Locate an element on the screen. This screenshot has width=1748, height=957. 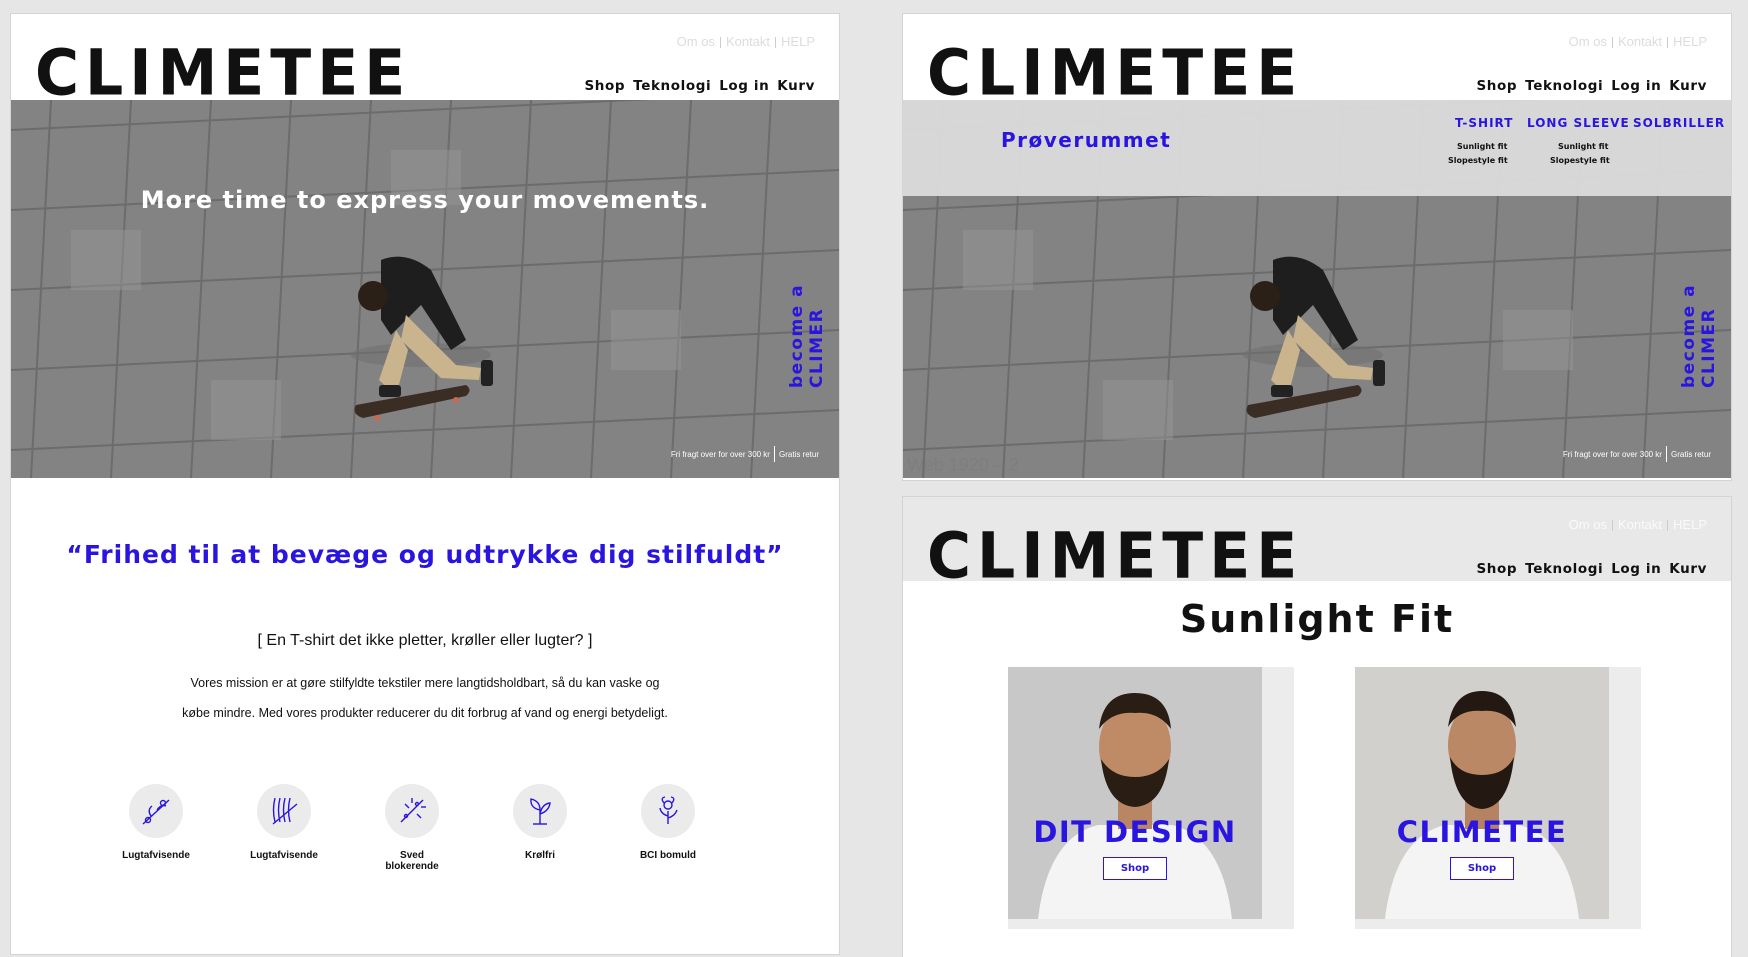
design-overlay-text: DIT DESIGN is located at coordinates (1135, 832).